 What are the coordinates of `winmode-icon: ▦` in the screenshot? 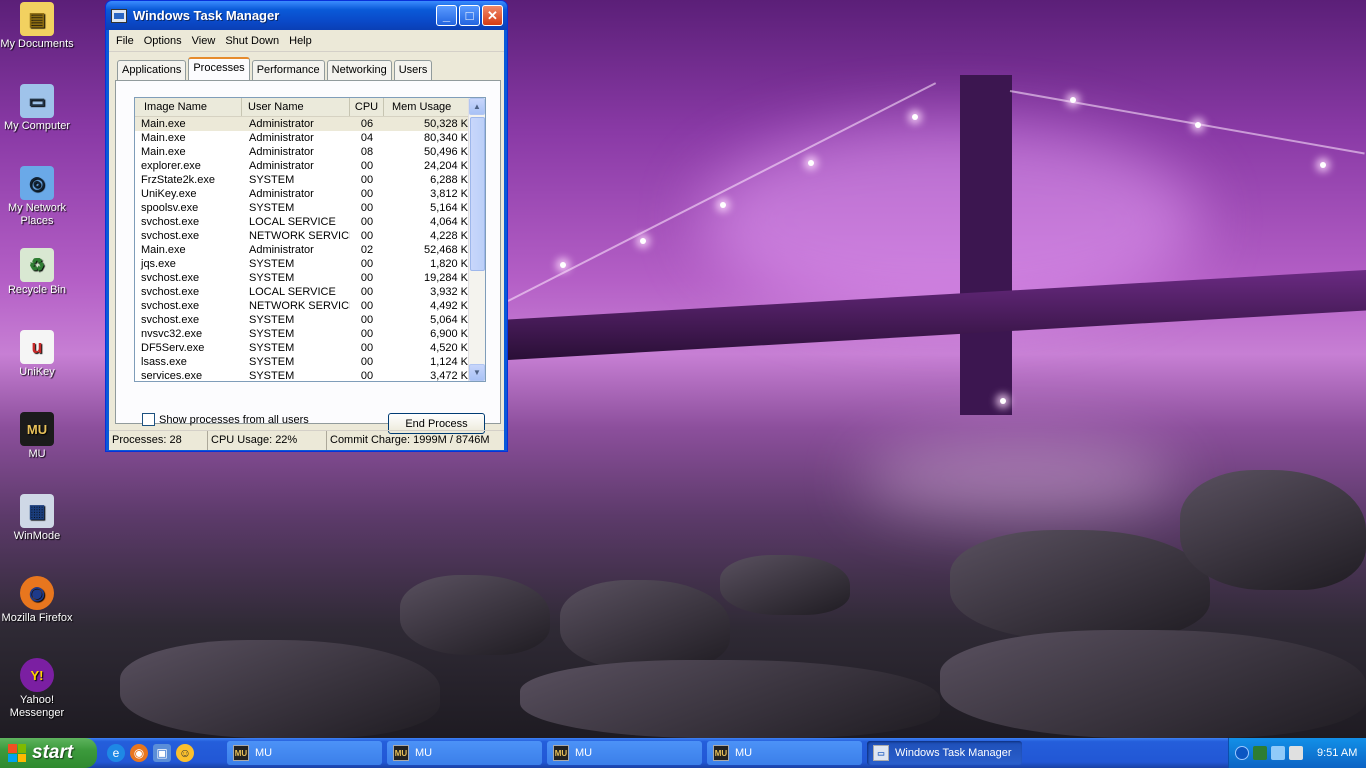 It's located at (37, 511).